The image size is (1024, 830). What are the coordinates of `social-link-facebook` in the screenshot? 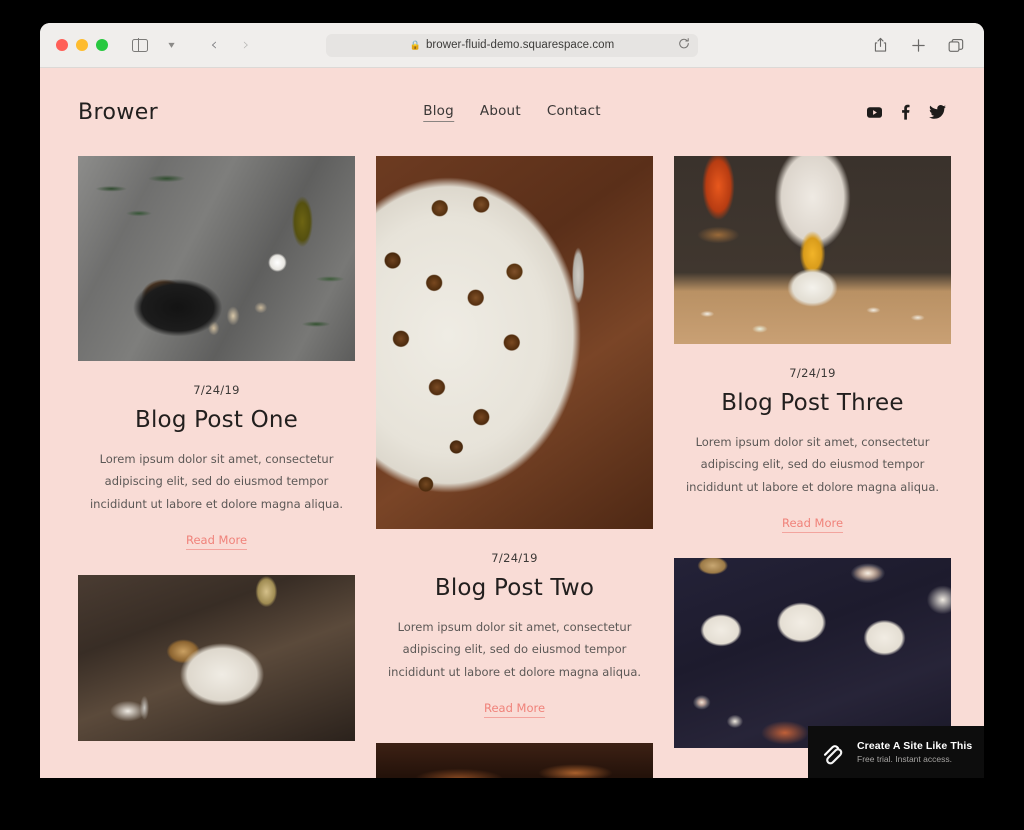 It's located at (905, 112).